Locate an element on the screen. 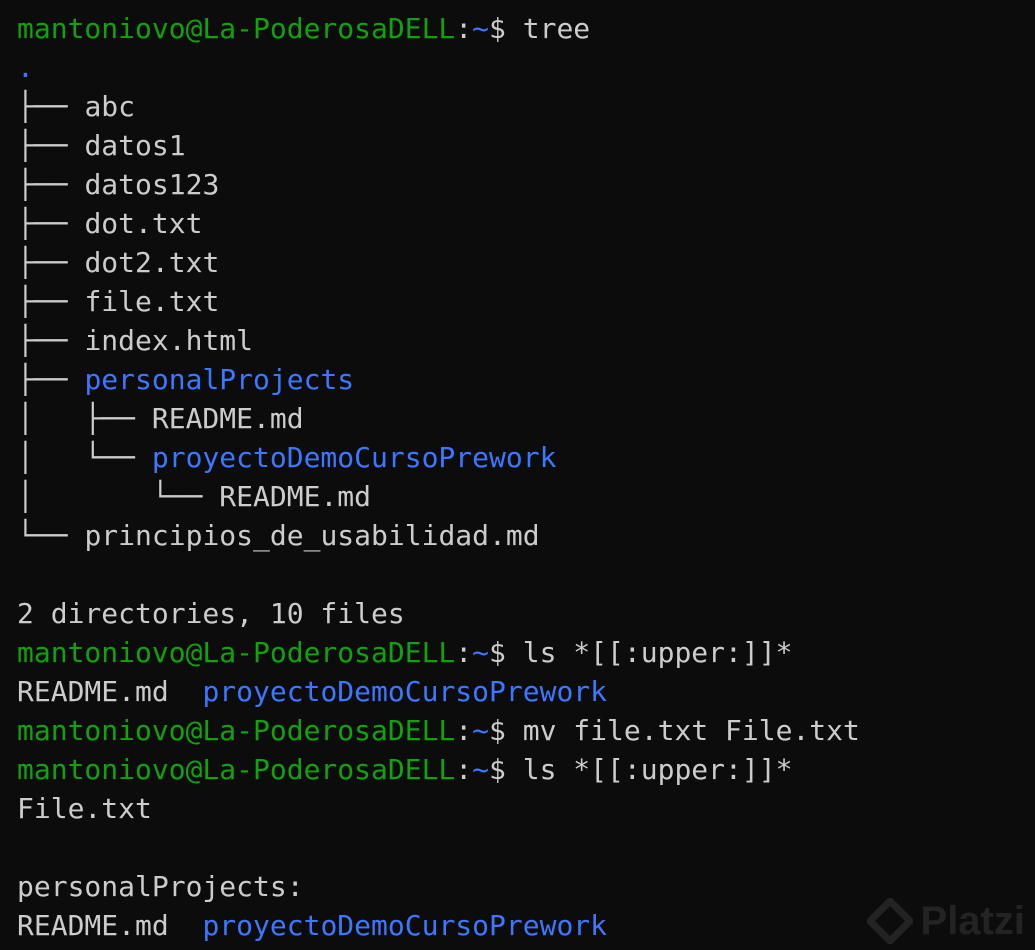 The image size is (1035, 950). file-name: datos123 is located at coordinates (152, 184).